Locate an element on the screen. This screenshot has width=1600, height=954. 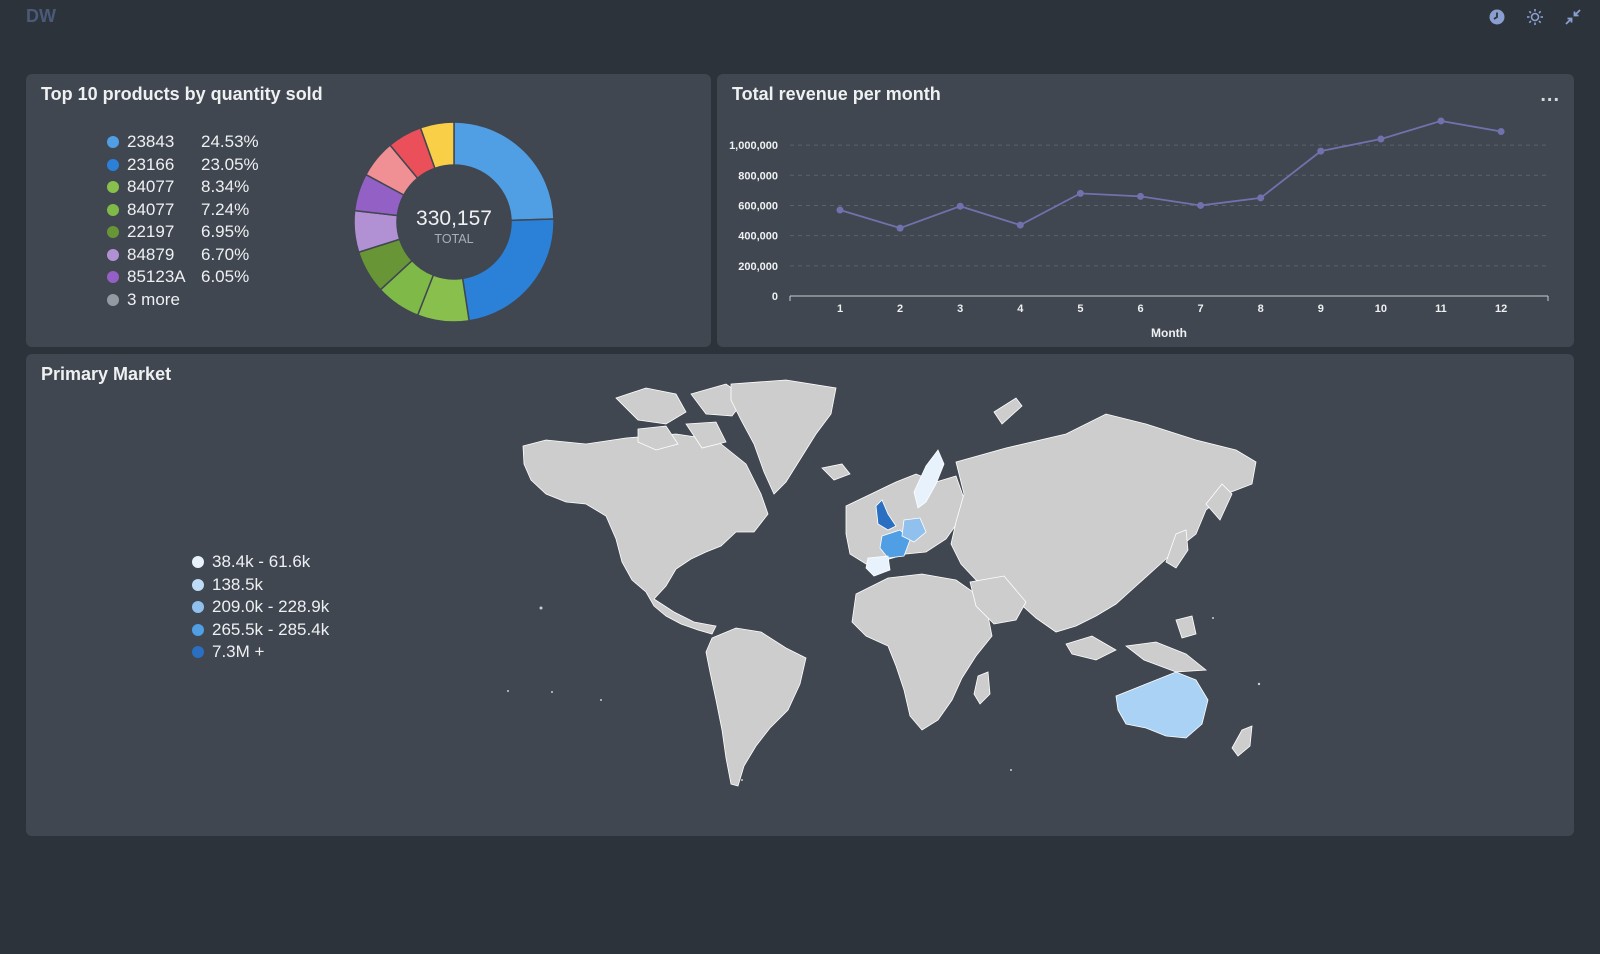
y-tick-label: 0 is located at coordinates (775, 297).